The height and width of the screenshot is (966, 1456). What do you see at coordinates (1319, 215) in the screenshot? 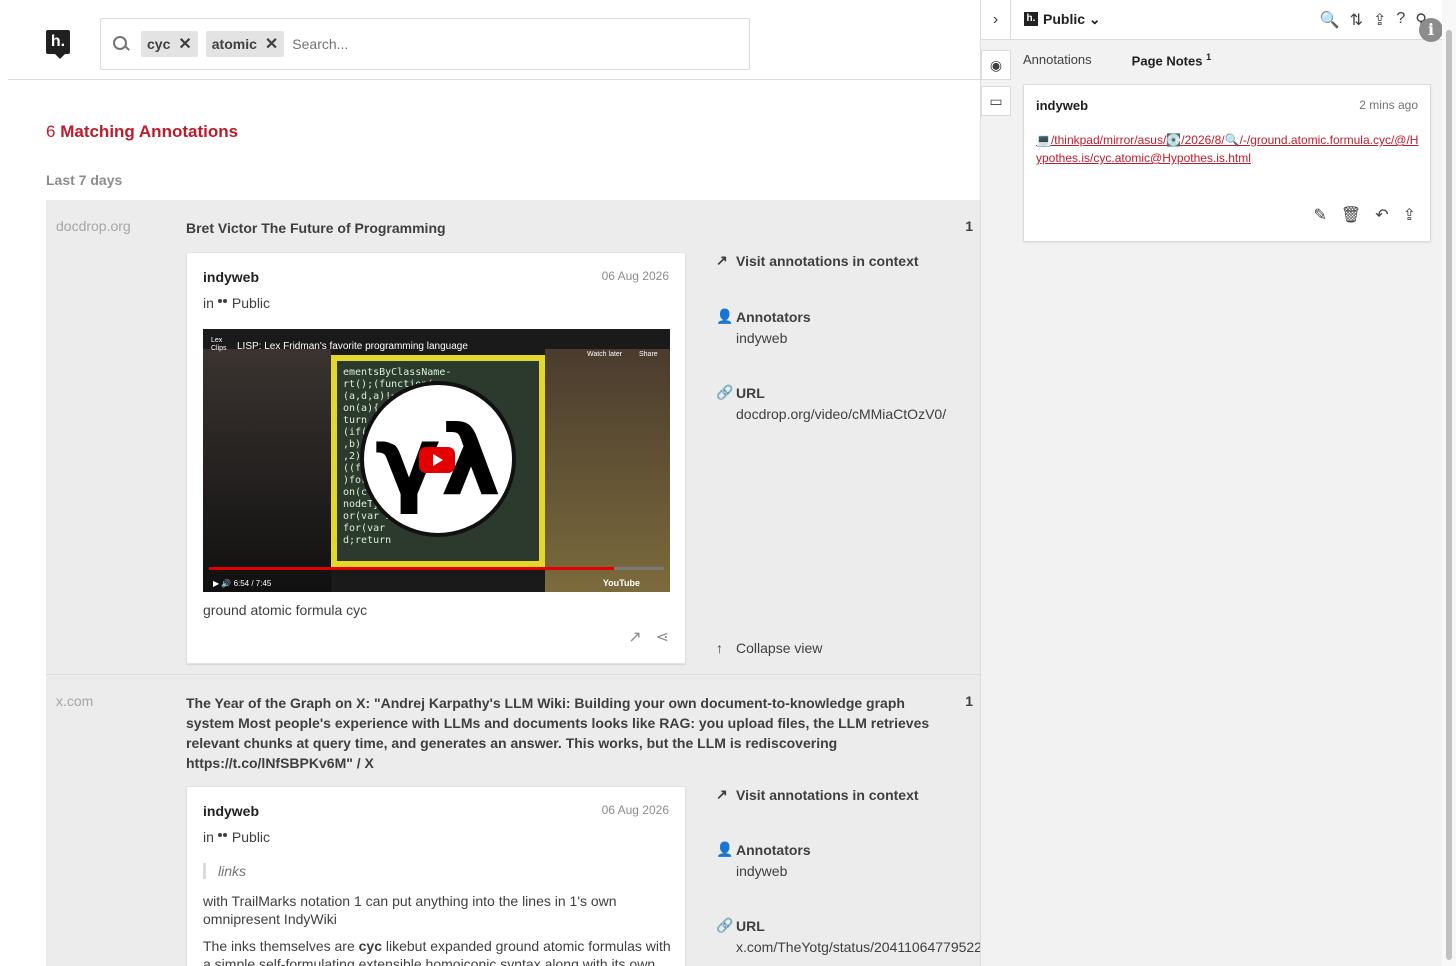
I see `edit-icon: ✎` at bounding box center [1319, 215].